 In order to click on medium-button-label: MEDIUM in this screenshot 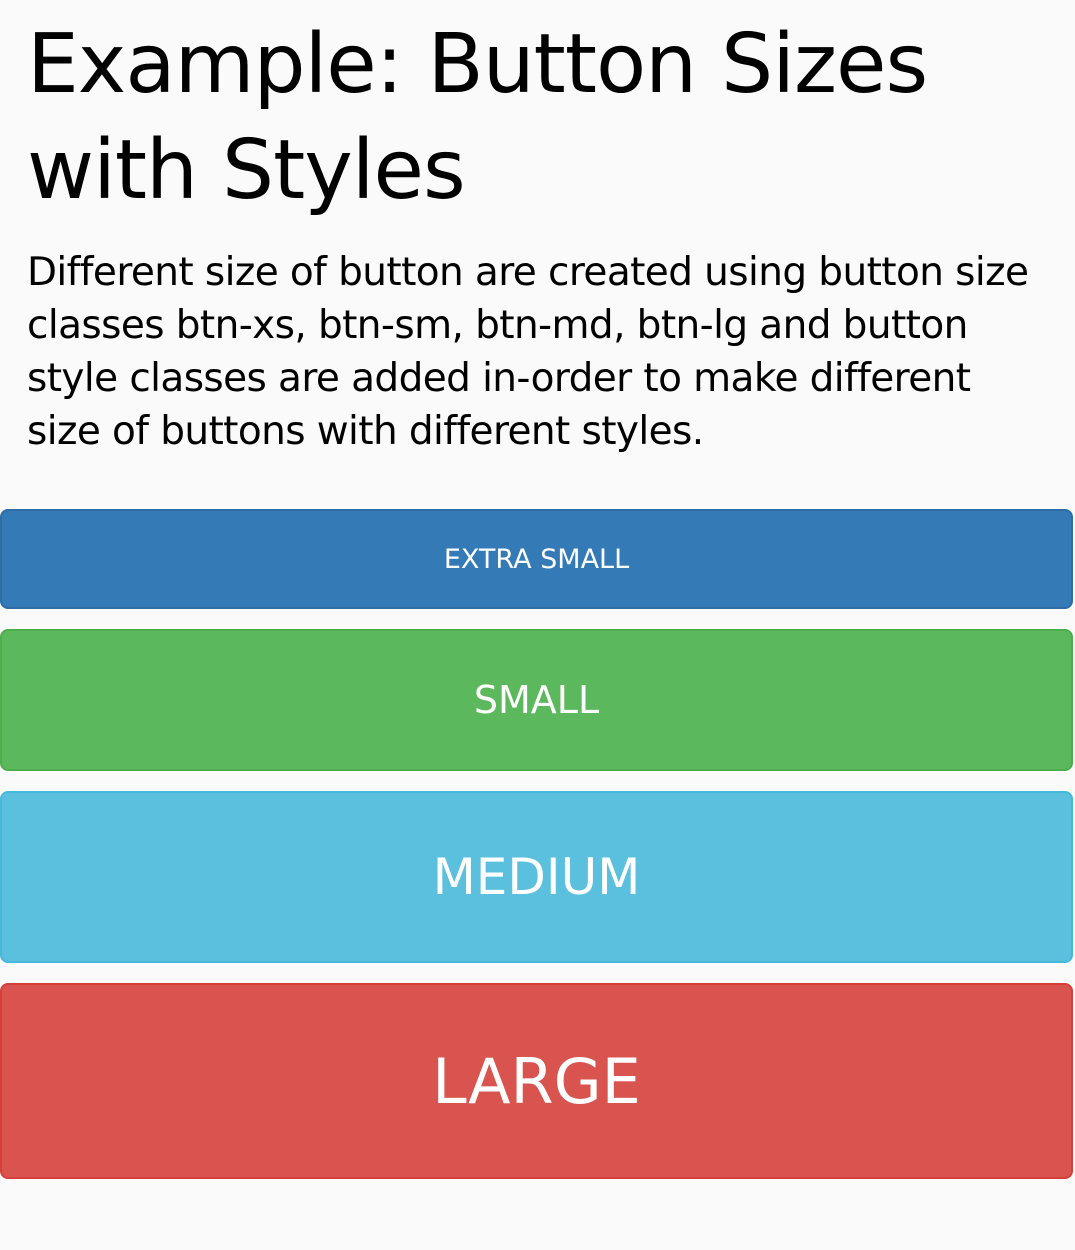, I will do `click(536, 877)`.